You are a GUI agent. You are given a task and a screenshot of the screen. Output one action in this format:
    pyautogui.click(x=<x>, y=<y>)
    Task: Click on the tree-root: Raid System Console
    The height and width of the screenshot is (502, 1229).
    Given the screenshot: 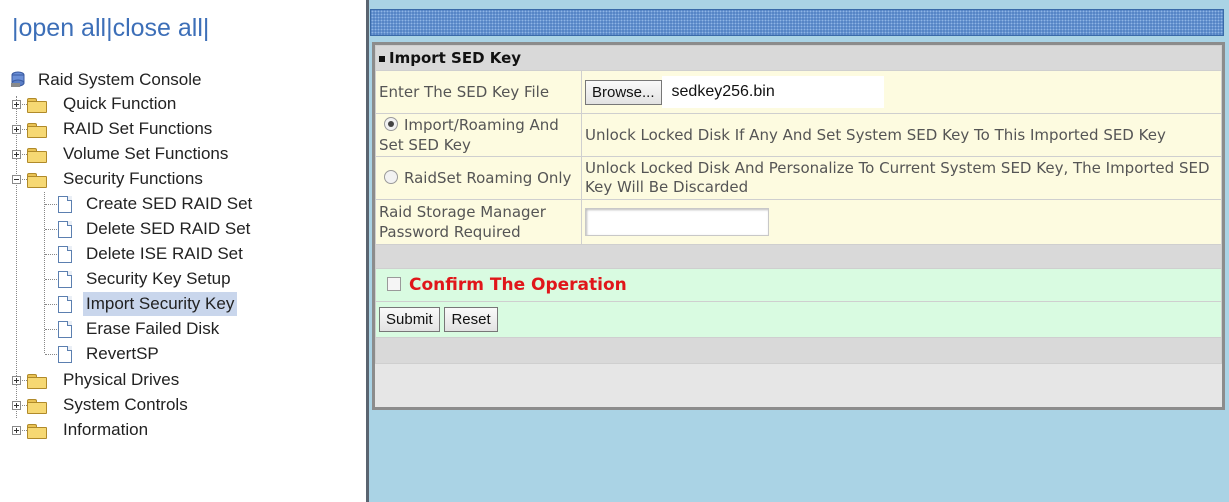 What is the action you would take?
    pyautogui.click(x=107, y=80)
    